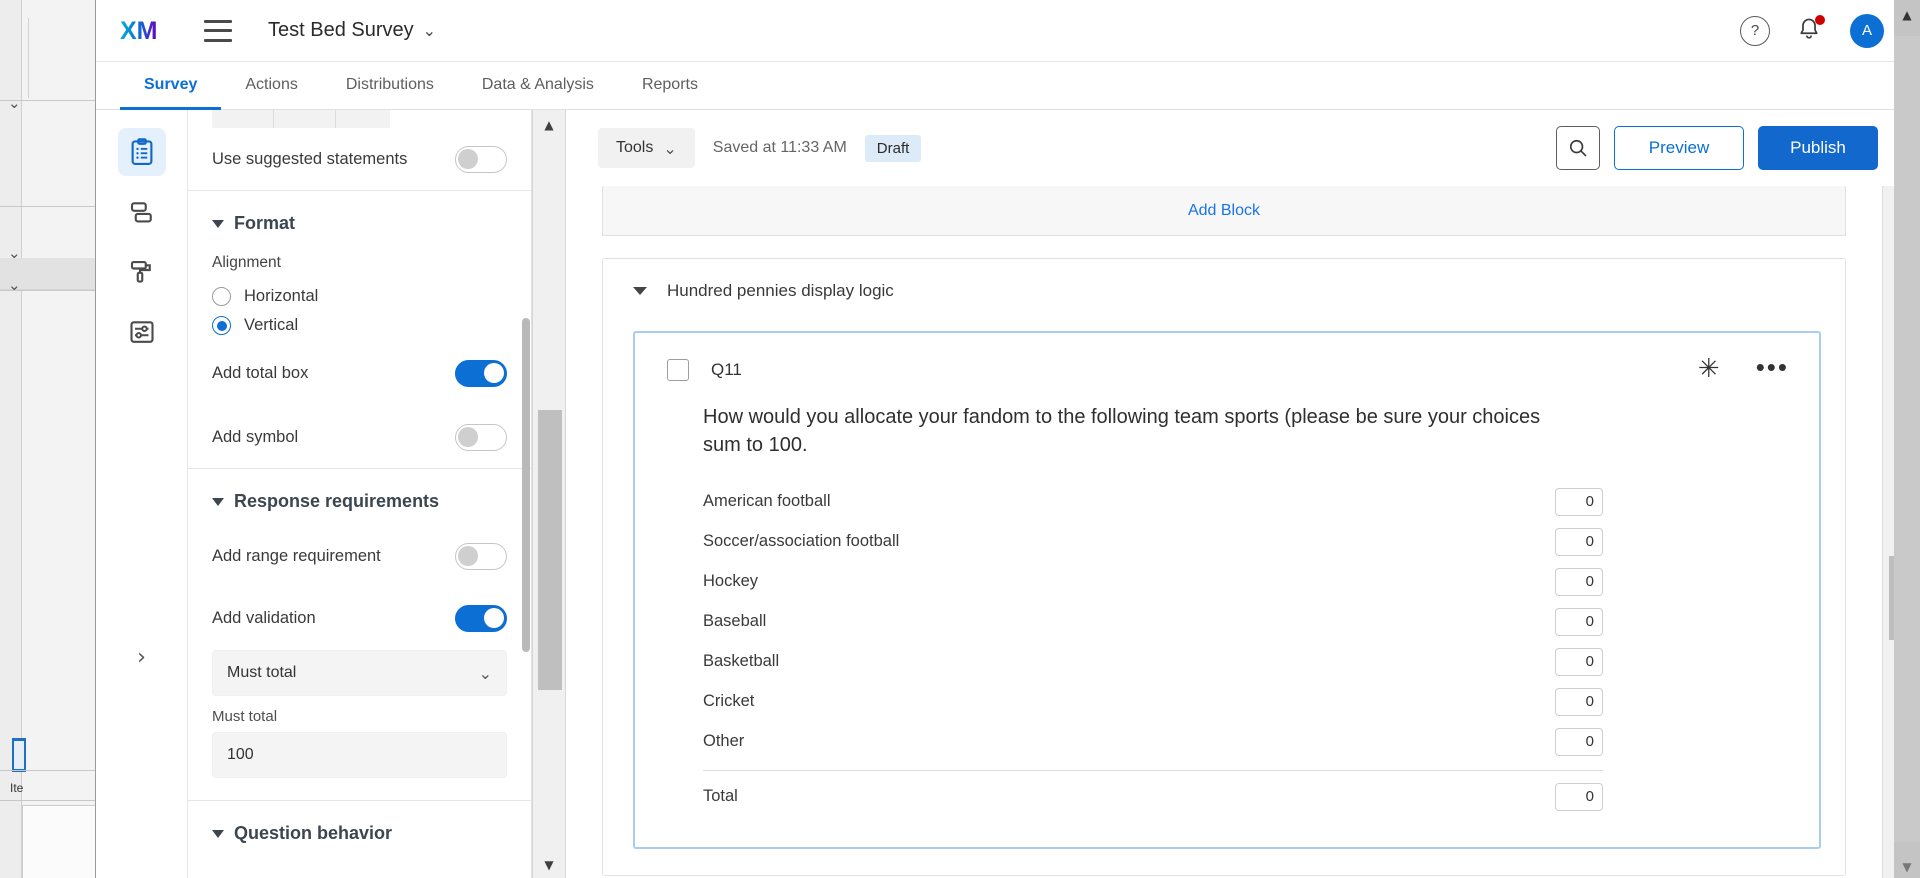 The height and width of the screenshot is (878, 1920). Describe the element at coordinates (550, 550) in the screenshot. I see `window-scroll-thumb` at that location.